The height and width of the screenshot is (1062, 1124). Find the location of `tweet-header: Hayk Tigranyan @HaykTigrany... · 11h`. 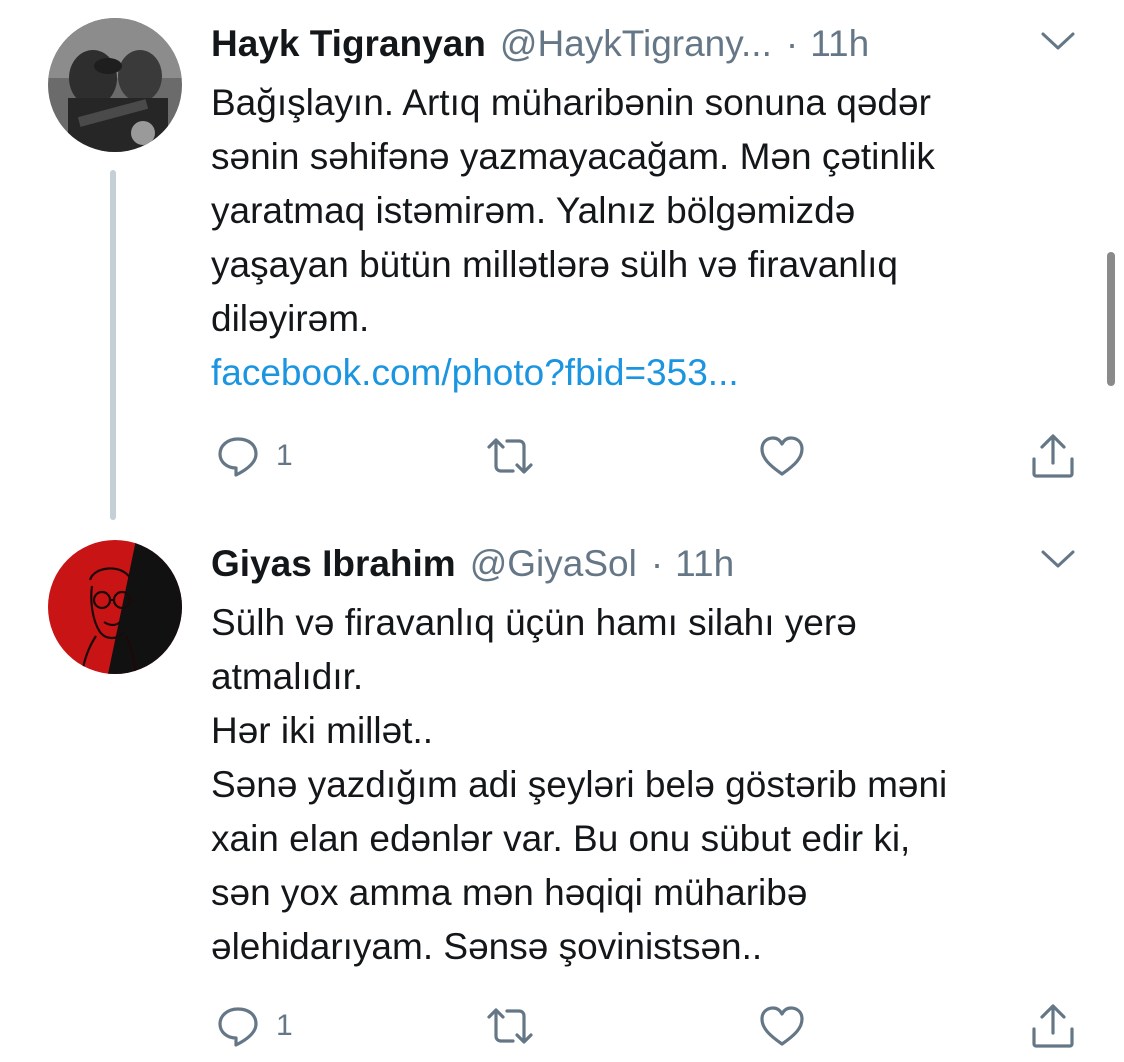

tweet-header: Hayk Tigranyan @HaykTigrany... · 11h is located at coordinates (540, 44).